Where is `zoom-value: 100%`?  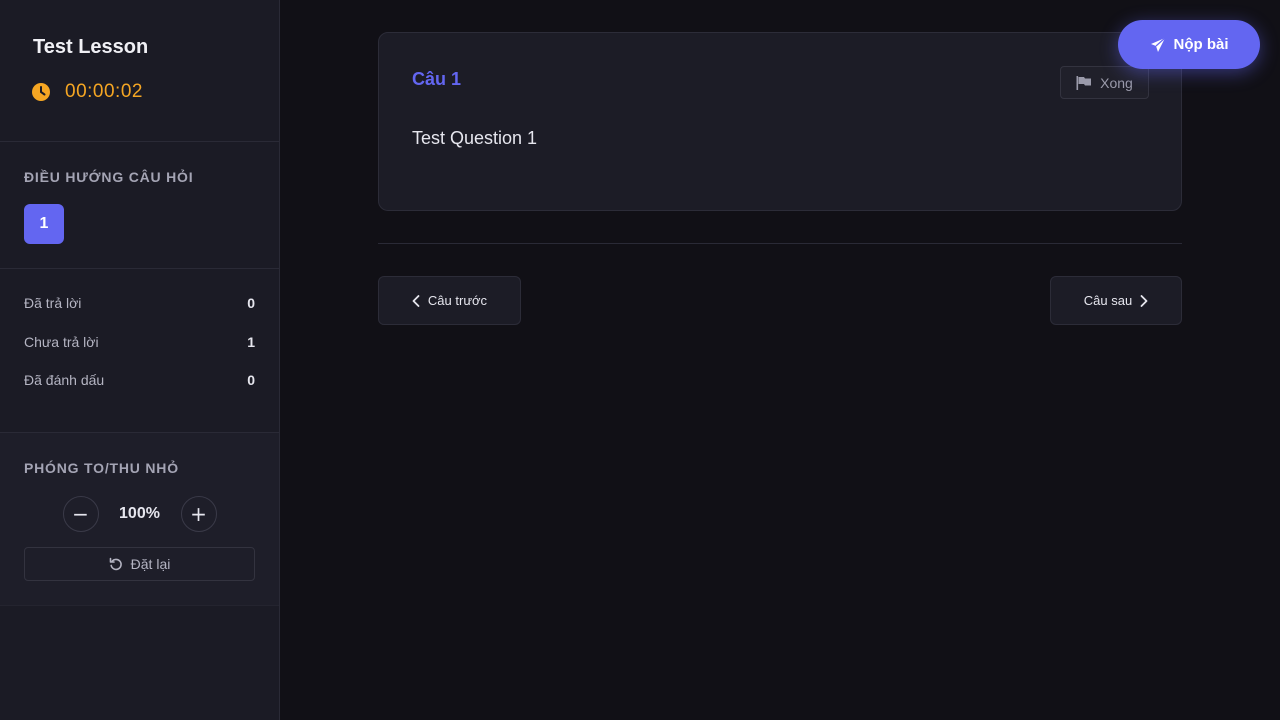 zoom-value: 100% is located at coordinates (139, 513).